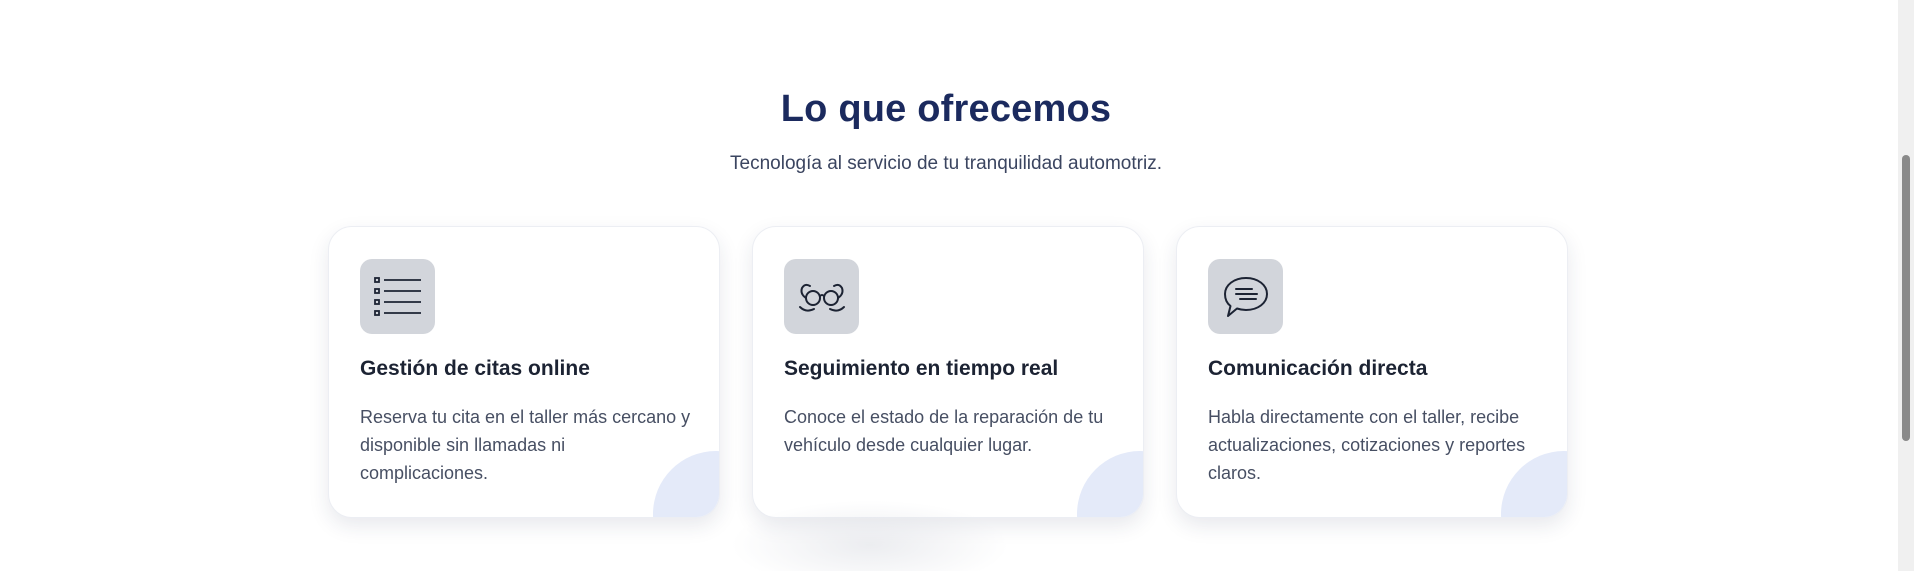 Image resolution: width=1914 pixels, height=571 pixels. I want to click on vertical-scrollbar, so click(1906, 285).